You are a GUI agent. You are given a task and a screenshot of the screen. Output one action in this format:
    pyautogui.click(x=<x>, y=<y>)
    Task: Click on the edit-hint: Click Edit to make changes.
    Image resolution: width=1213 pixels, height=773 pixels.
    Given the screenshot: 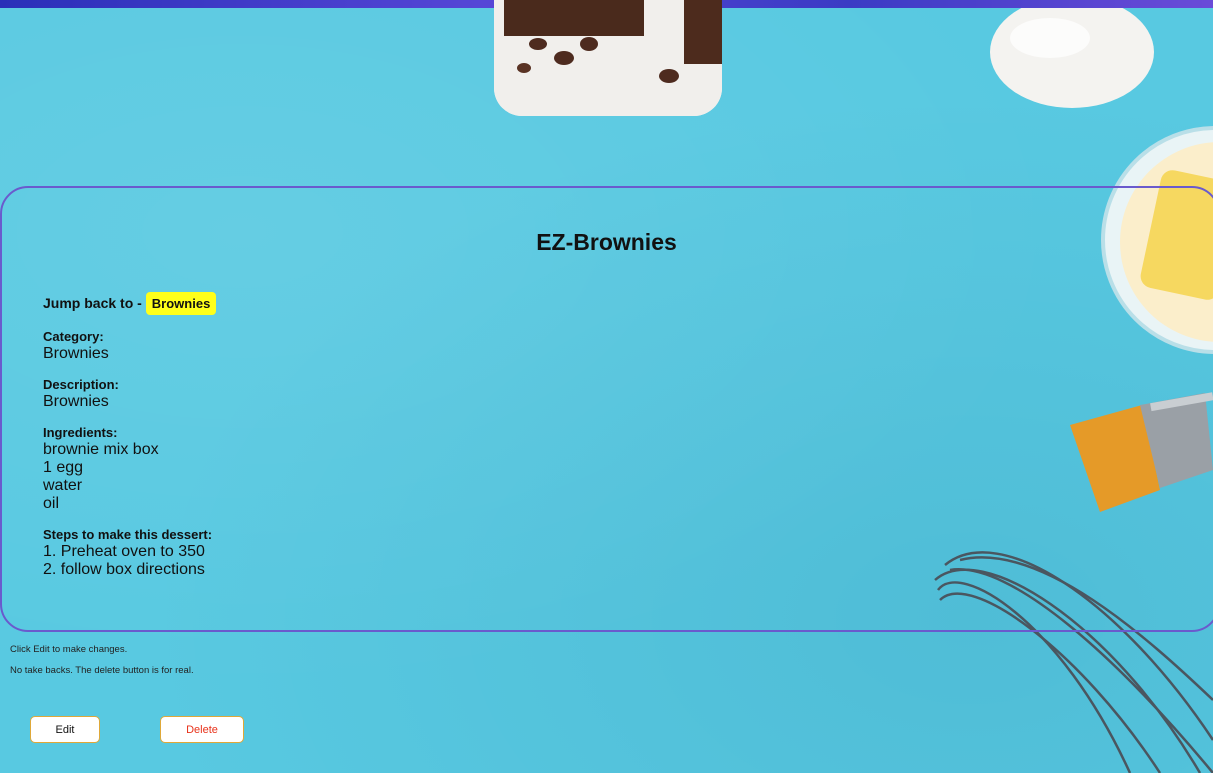 What is the action you would take?
    pyautogui.click(x=69, y=649)
    